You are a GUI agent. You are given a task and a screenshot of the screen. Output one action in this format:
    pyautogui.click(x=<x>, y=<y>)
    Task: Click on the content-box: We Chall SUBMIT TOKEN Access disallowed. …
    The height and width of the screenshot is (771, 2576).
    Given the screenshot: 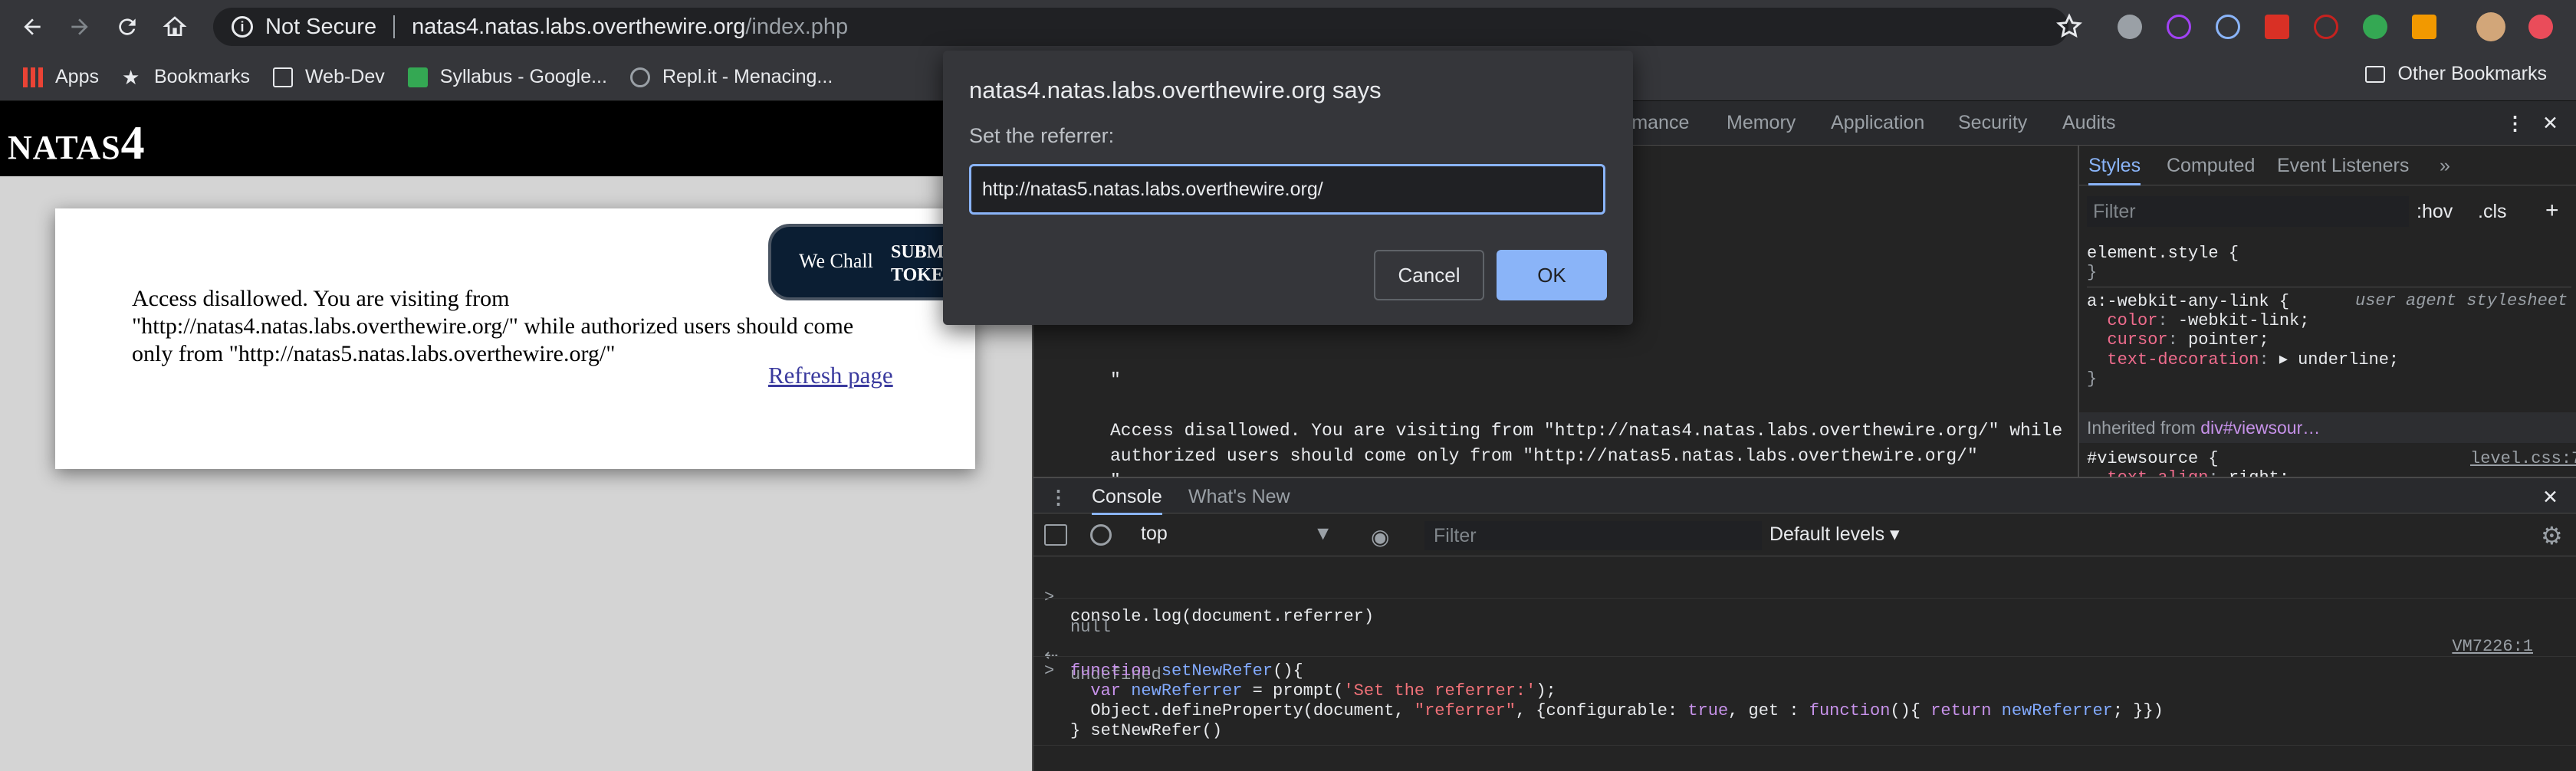 What is the action you would take?
    pyautogui.click(x=526, y=338)
    